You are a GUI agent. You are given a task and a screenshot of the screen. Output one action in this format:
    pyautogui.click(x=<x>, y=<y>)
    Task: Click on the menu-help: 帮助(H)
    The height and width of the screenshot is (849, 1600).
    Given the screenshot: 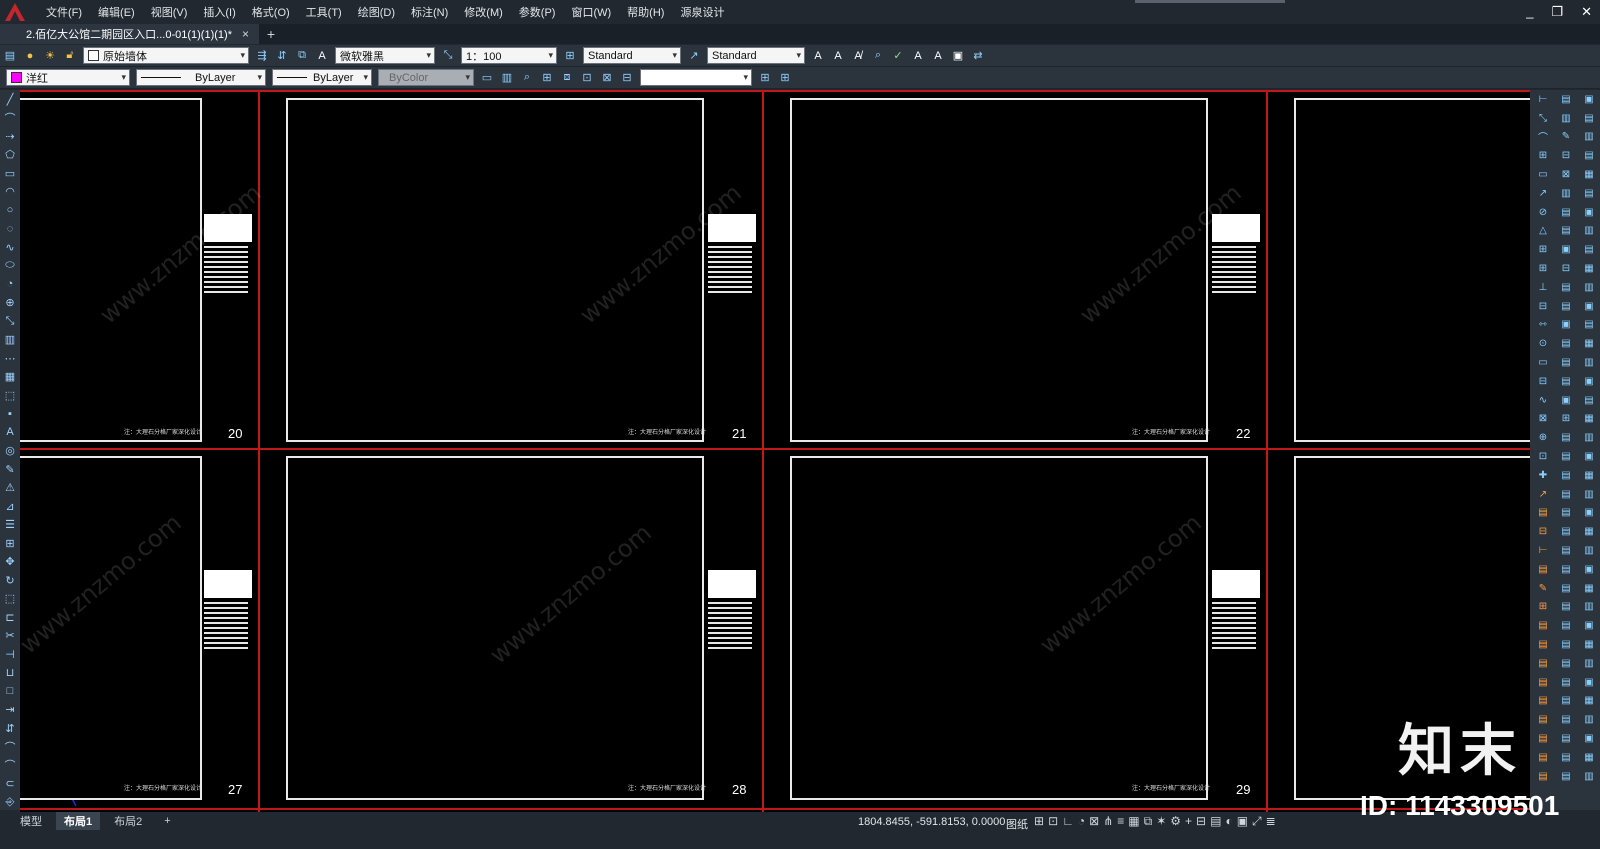 What is the action you would take?
    pyautogui.click(x=645, y=12)
    